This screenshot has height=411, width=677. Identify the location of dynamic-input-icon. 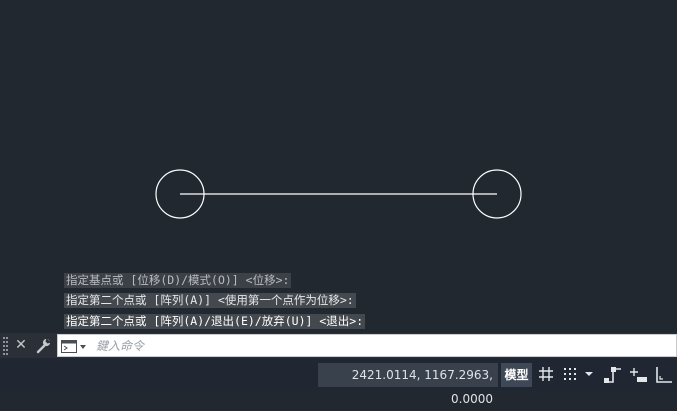
(639, 375).